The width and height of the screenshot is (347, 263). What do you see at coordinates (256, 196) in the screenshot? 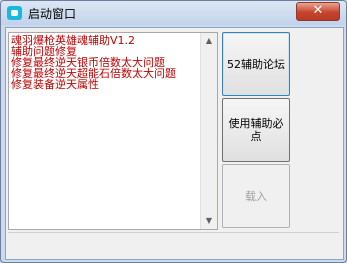
I see `load-button: 载入` at bounding box center [256, 196].